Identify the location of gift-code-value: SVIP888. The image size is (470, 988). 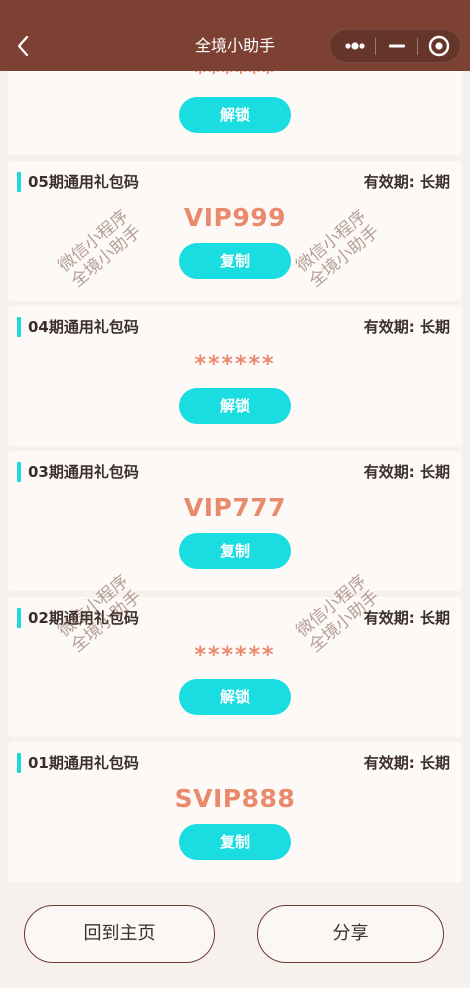
(235, 798).